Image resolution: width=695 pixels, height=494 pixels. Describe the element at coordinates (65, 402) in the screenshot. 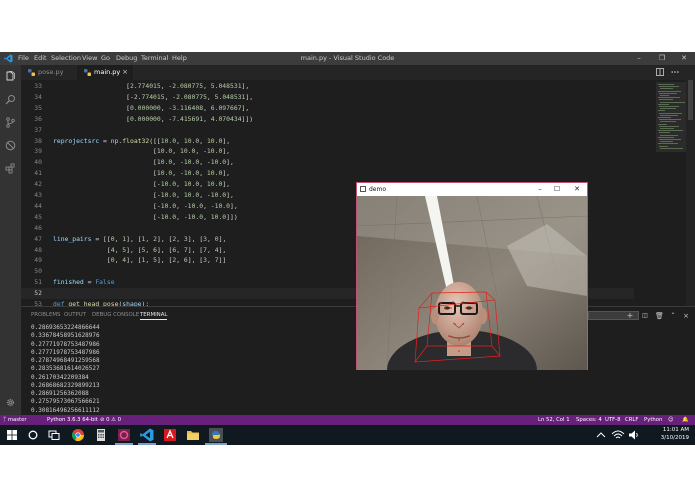

I see `terminal-line: 0.27579573067566621` at that location.